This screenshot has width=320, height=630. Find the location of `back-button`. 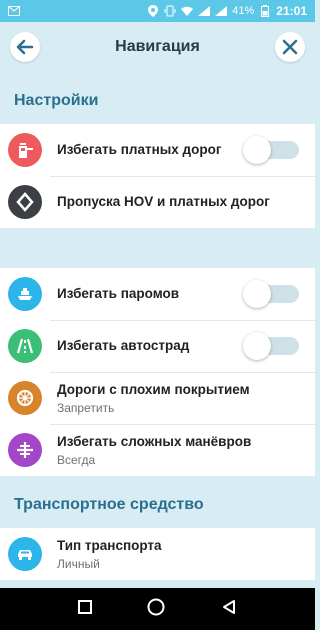

back-button is located at coordinates (25, 47).